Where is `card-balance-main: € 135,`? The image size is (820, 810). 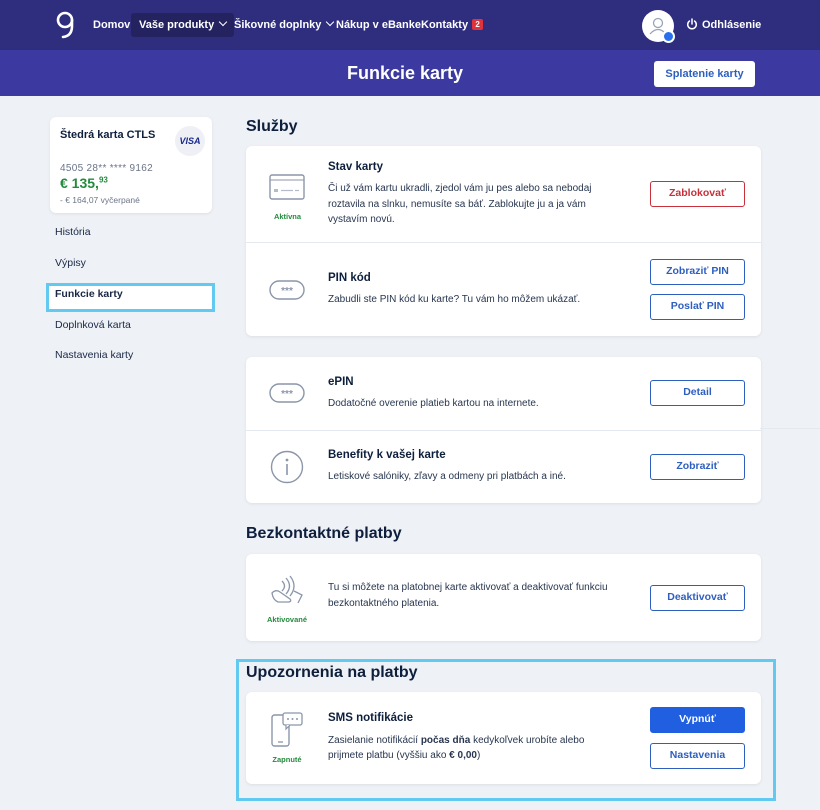 card-balance-main: € 135, is located at coordinates (79, 183).